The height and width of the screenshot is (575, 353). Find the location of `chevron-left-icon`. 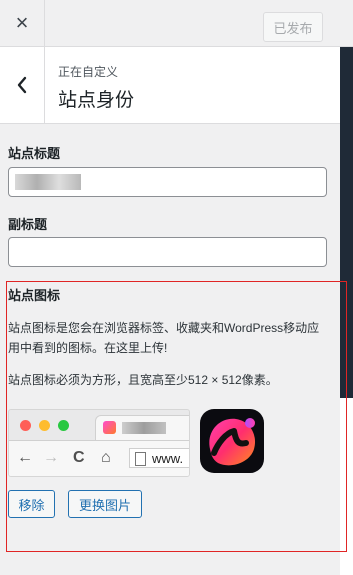

chevron-left-icon is located at coordinates (22, 85).